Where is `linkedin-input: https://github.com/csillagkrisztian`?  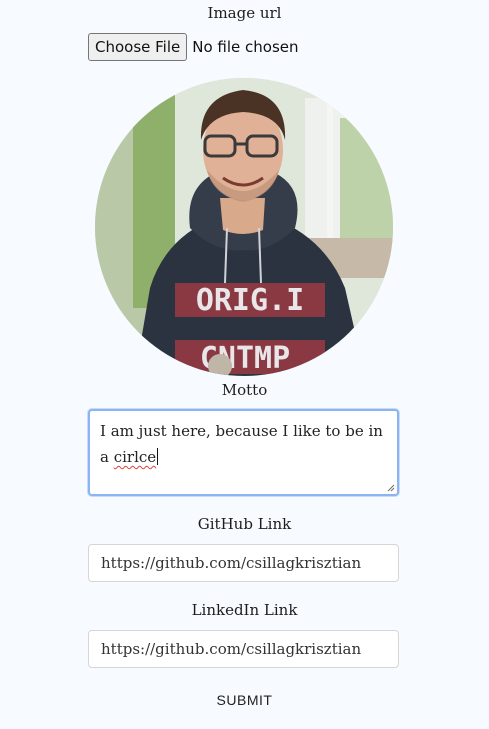
linkedin-input: https://github.com/csillagkrisztian is located at coordinates (243, 649).